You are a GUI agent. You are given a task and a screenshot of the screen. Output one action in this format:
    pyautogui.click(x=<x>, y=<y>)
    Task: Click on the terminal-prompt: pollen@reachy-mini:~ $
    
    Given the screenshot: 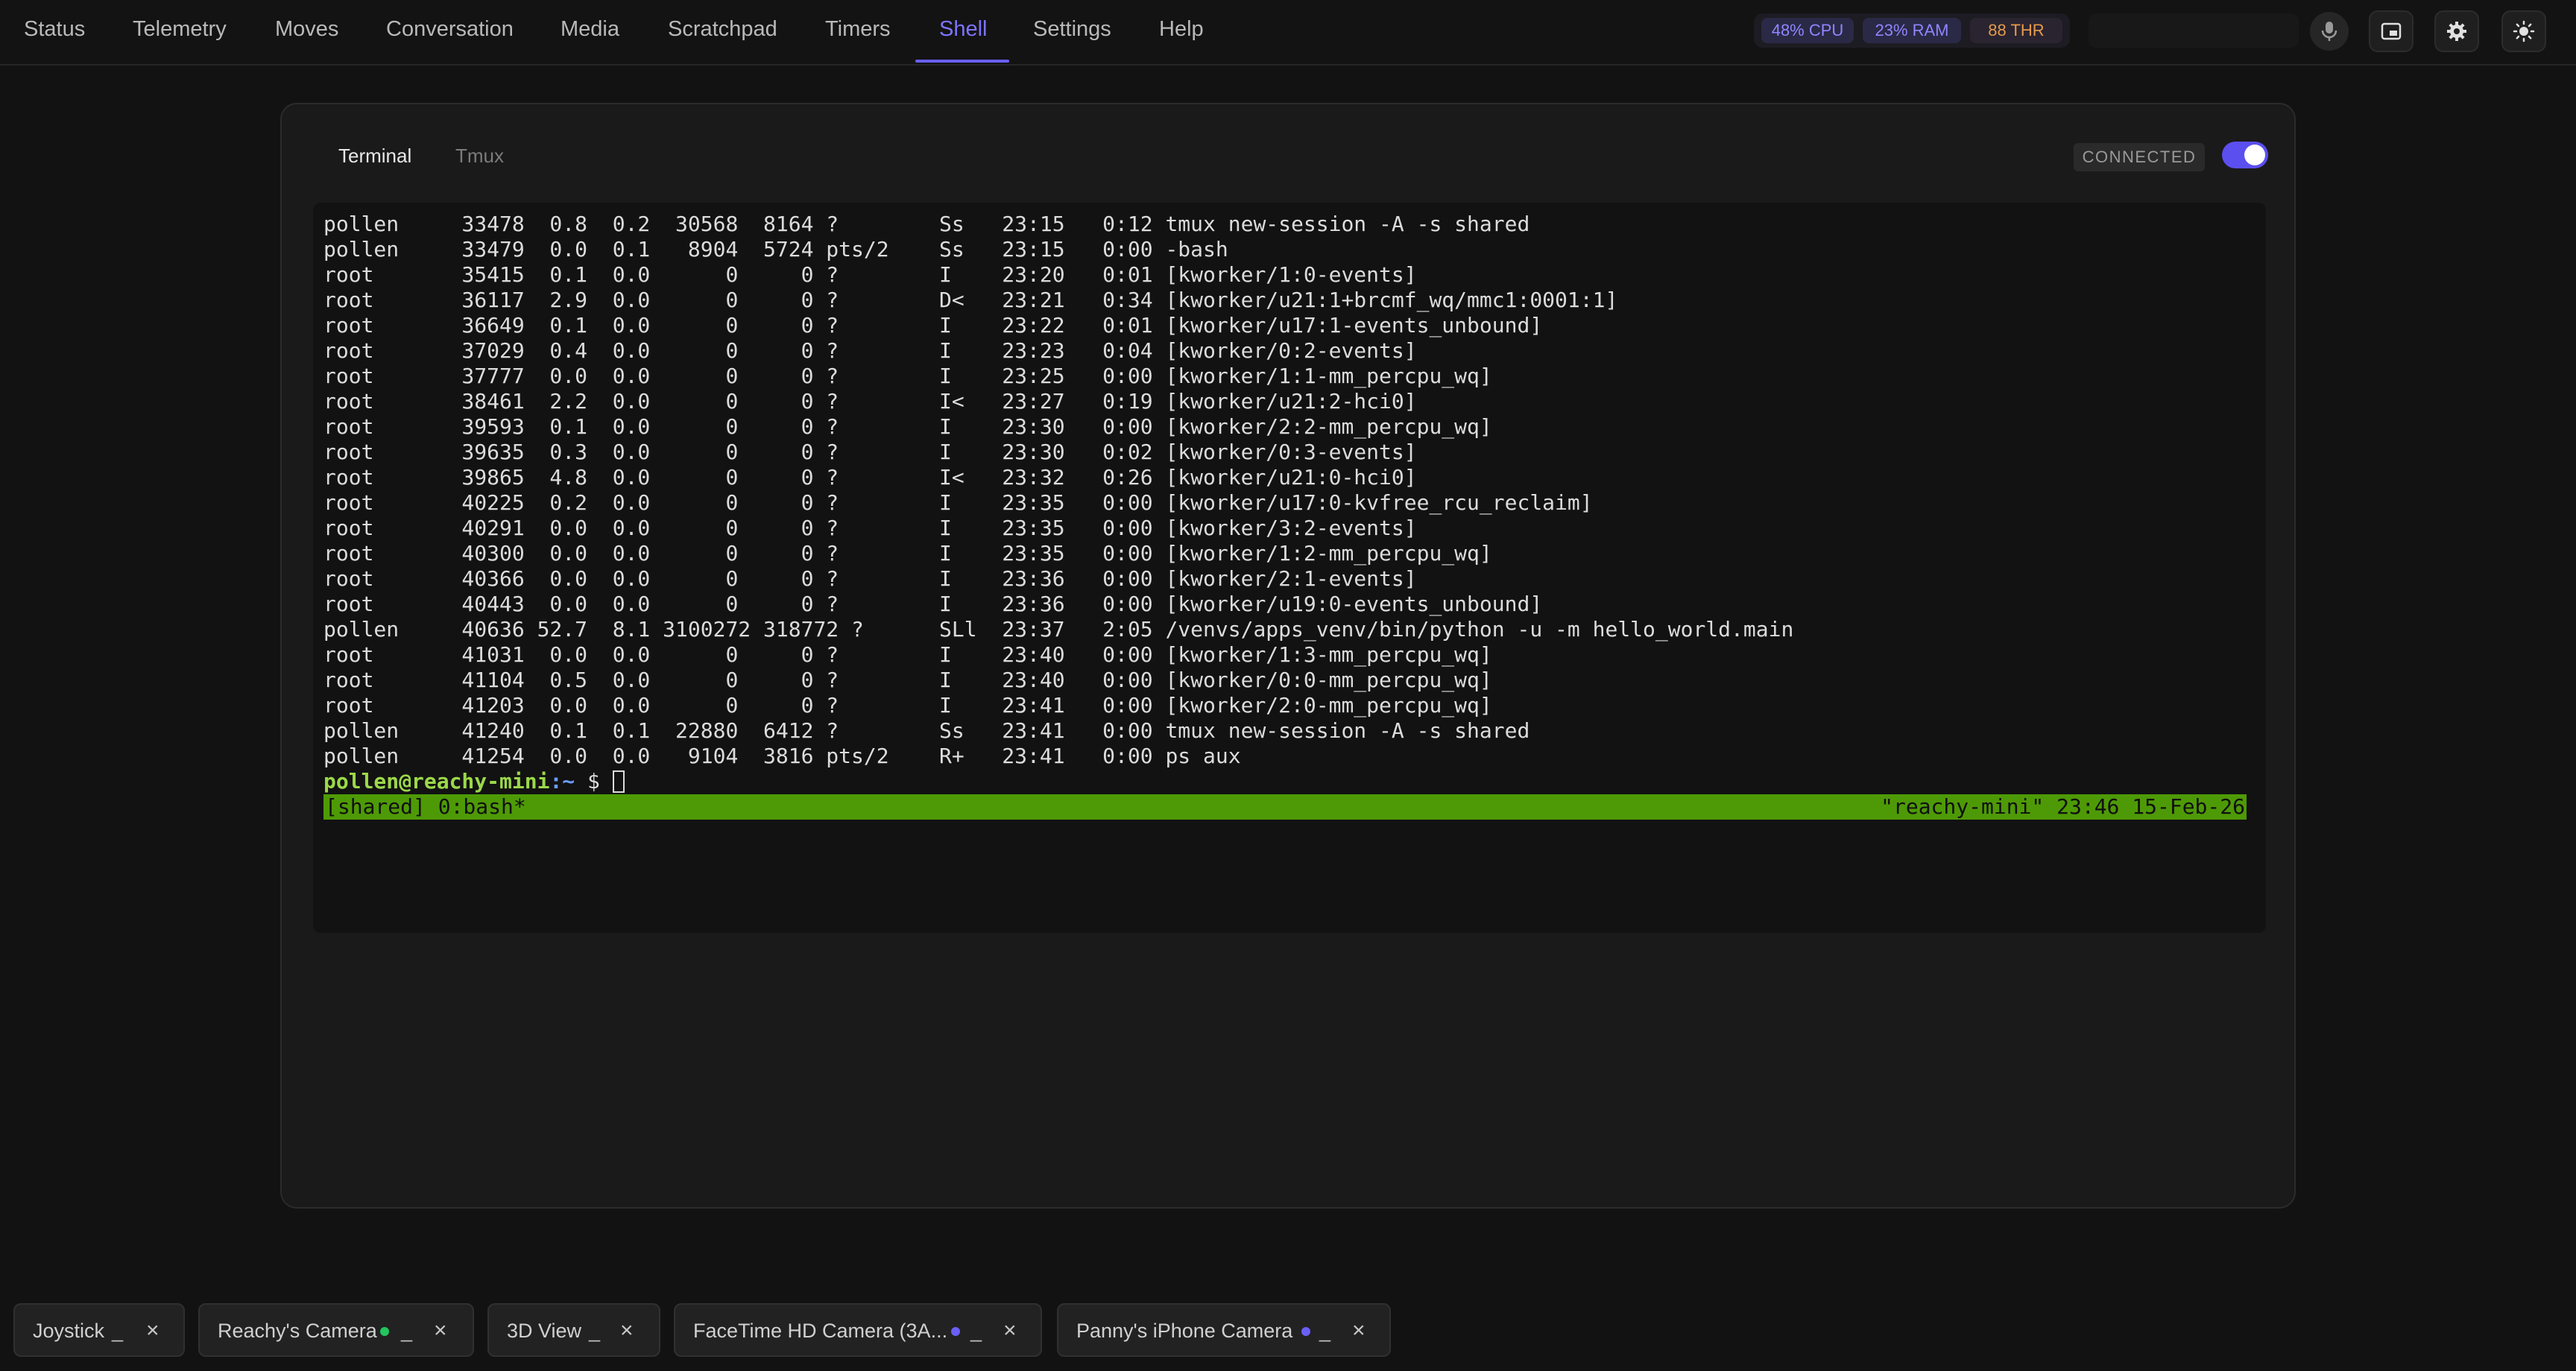 What is the action you would take?
    pyautogui.click(x=1277, y=781)
    